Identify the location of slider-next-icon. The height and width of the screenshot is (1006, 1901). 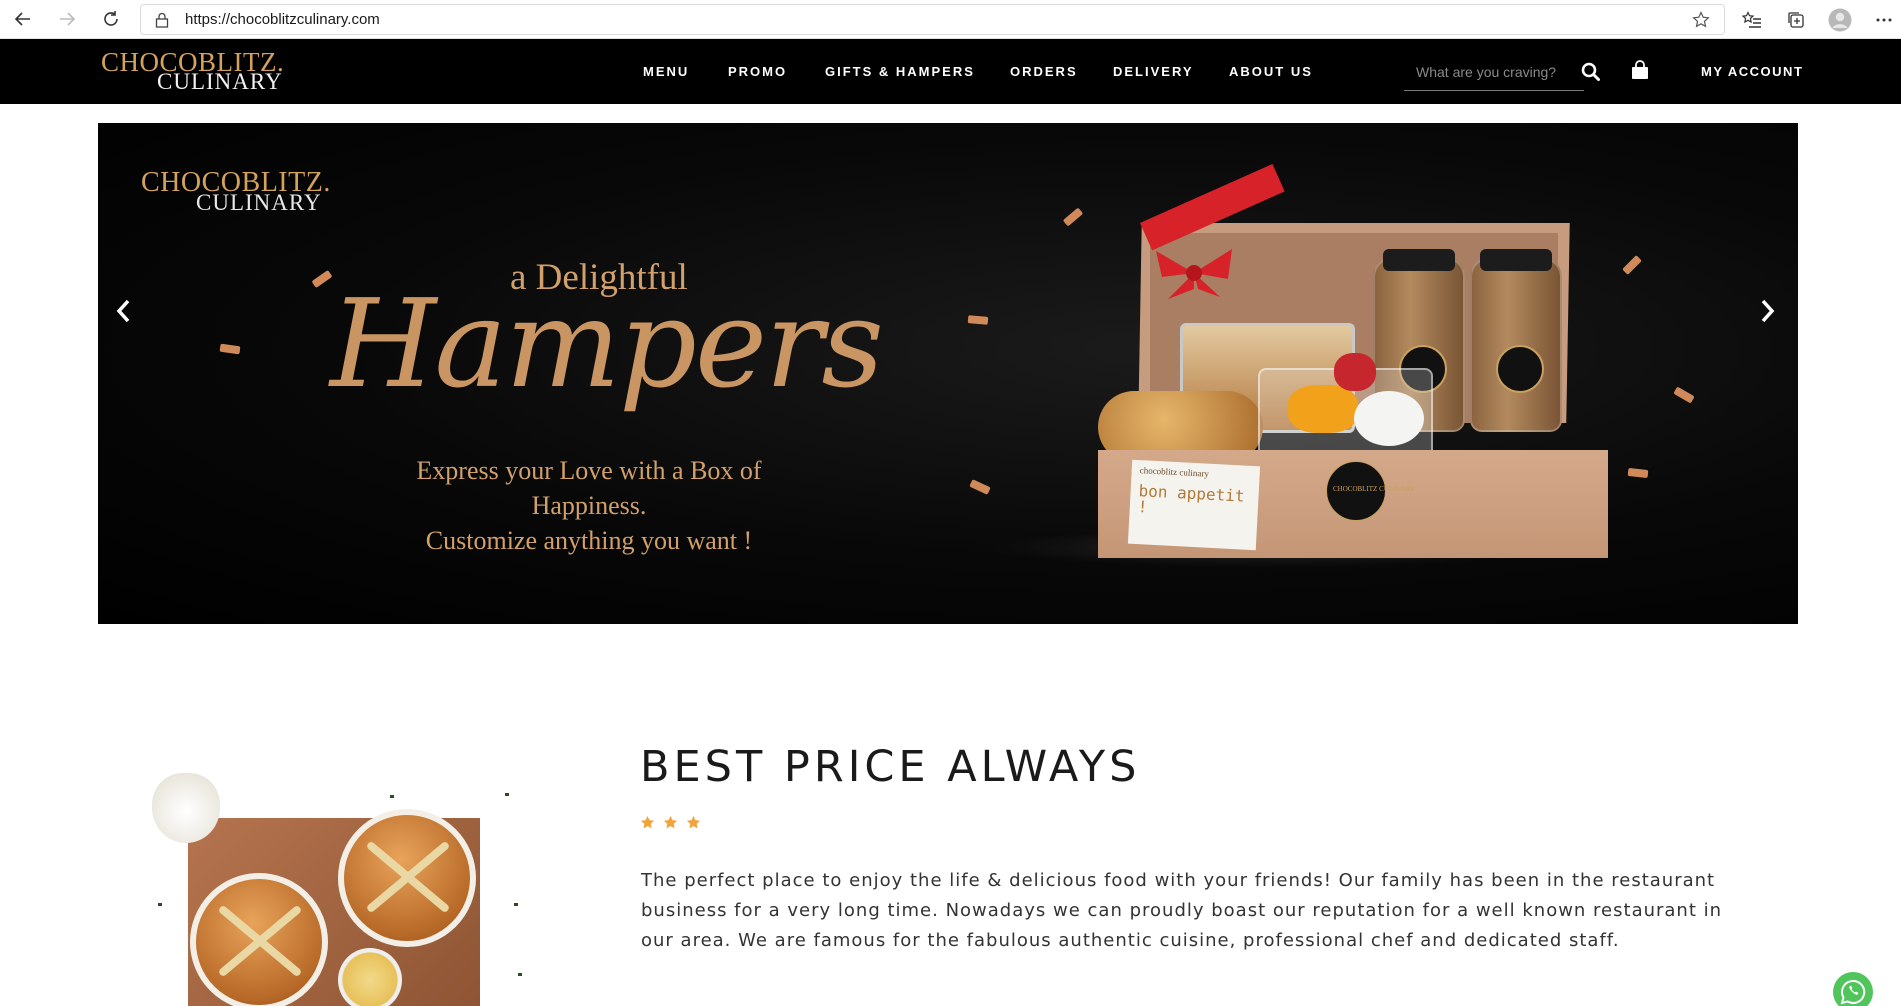
(1768, 311).